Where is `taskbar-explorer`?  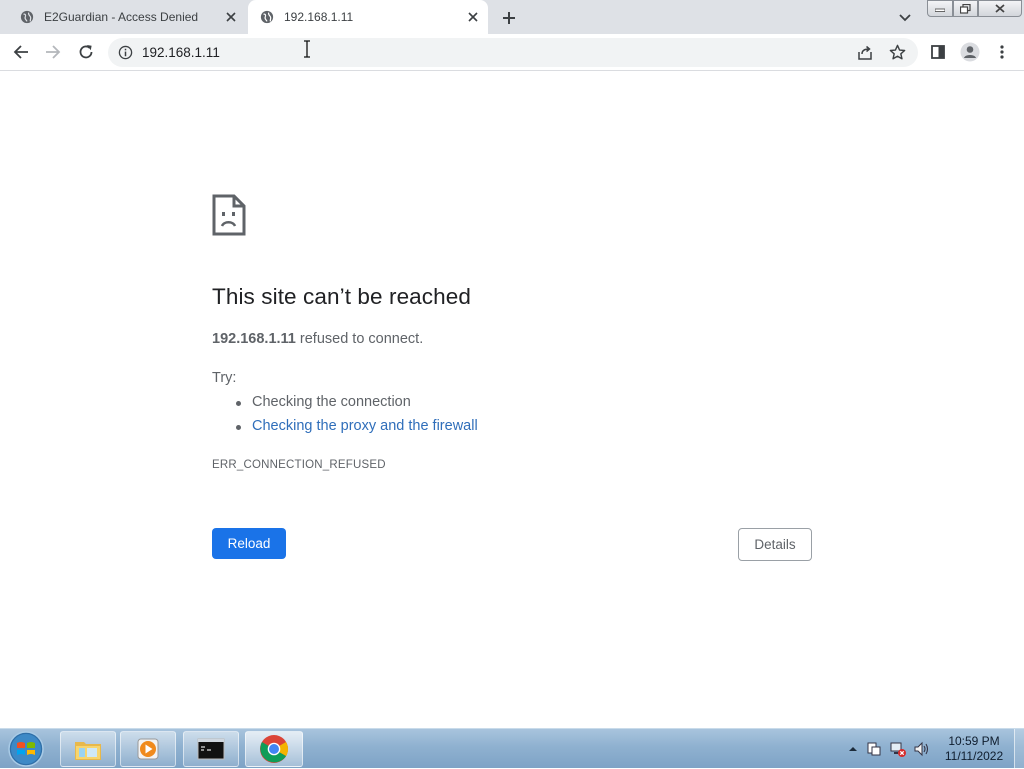 taskbar-explorer is located at coordinates (88, 749).